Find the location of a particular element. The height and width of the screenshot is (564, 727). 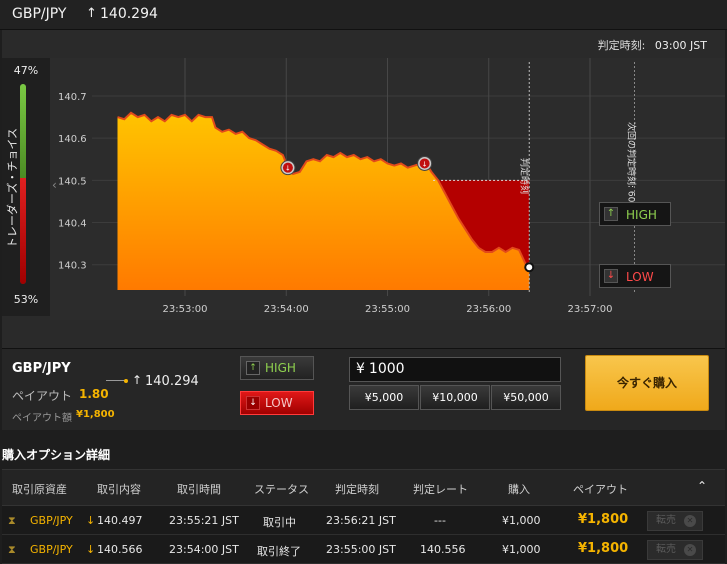

x-tick-label: 23:56:00 is located at coordinates (488, 309).